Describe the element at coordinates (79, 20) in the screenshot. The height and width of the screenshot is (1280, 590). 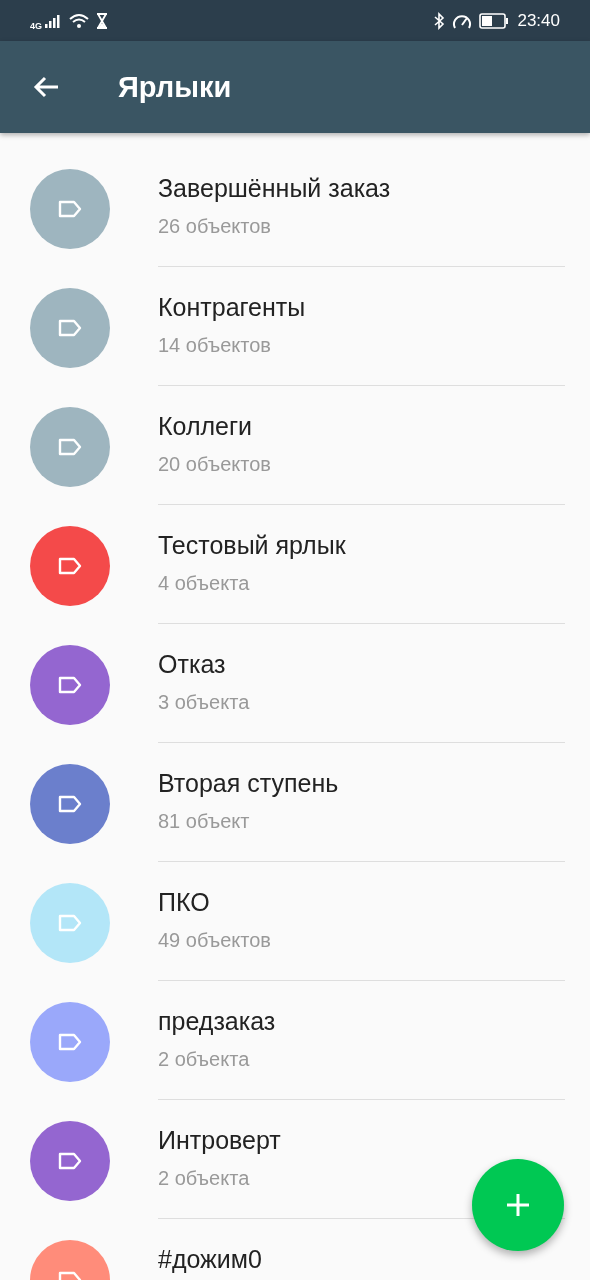
I see `wifi-icon` at that location.